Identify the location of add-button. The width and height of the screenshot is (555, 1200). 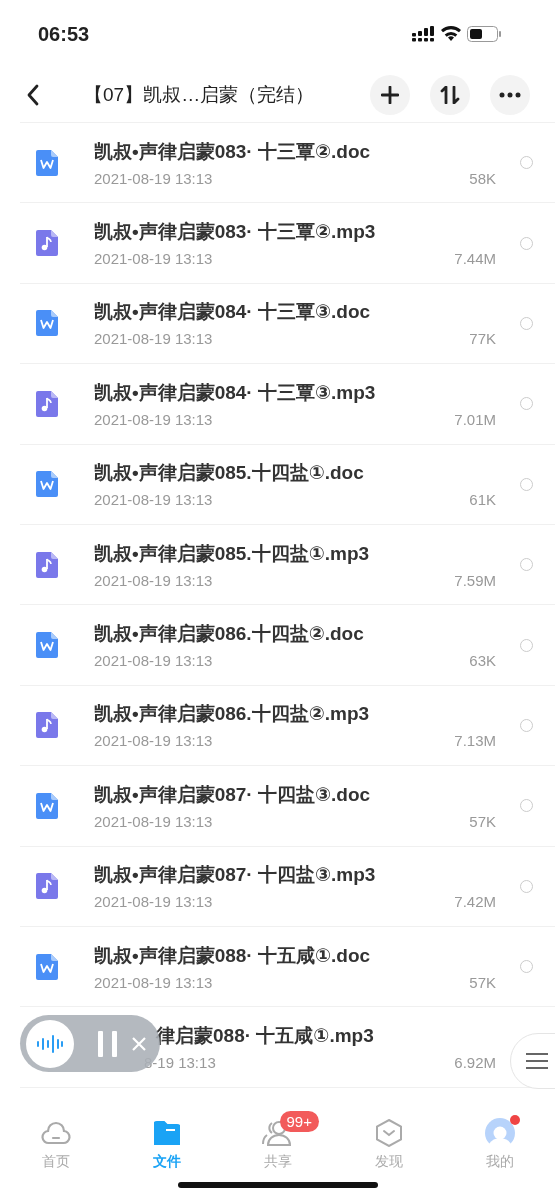
(390, 95).